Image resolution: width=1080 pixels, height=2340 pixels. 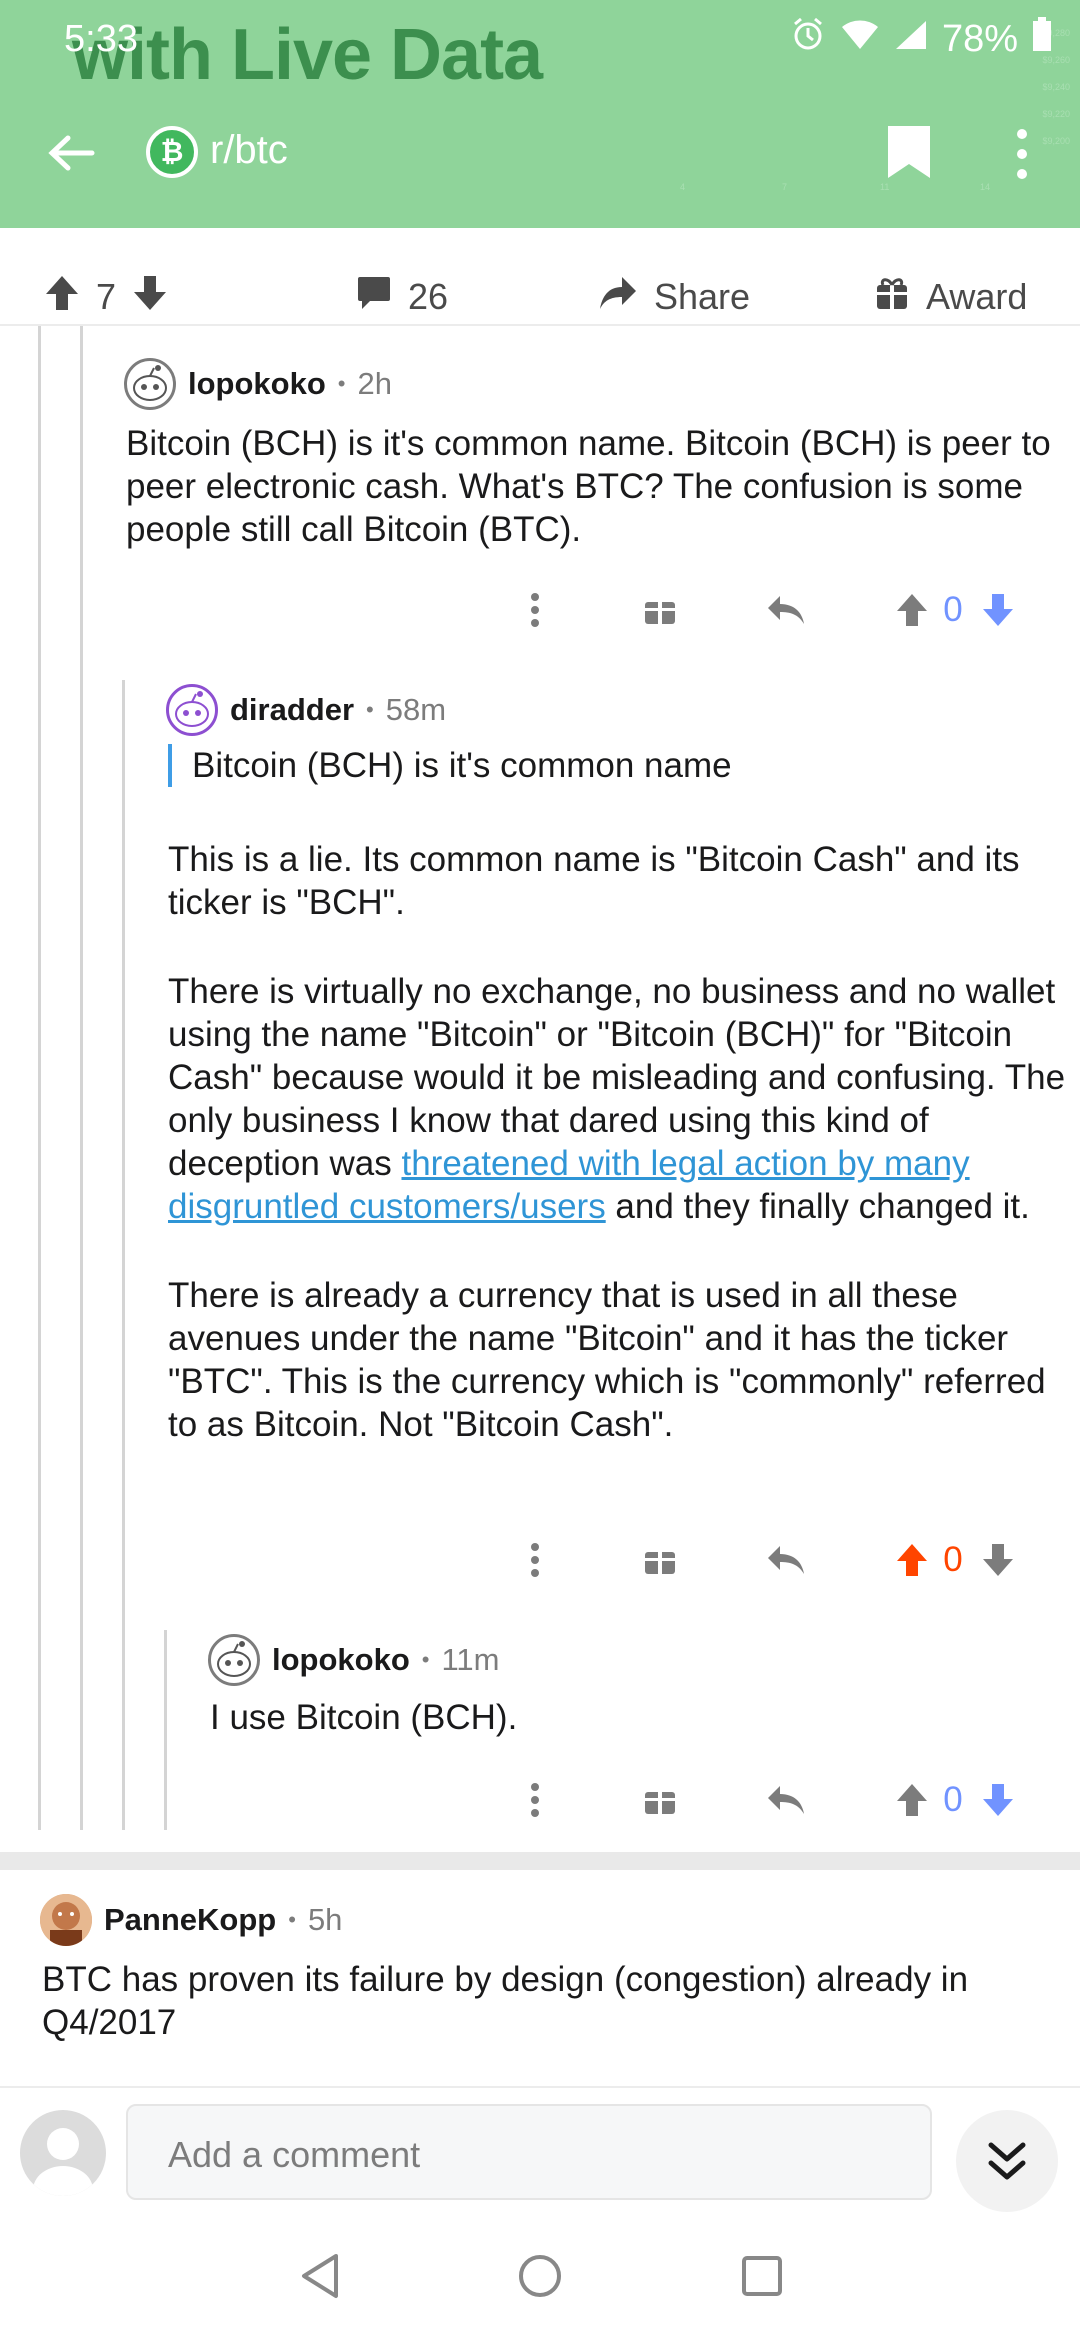 I want to click on comment-age: 58m, so click(x=416, y=709).